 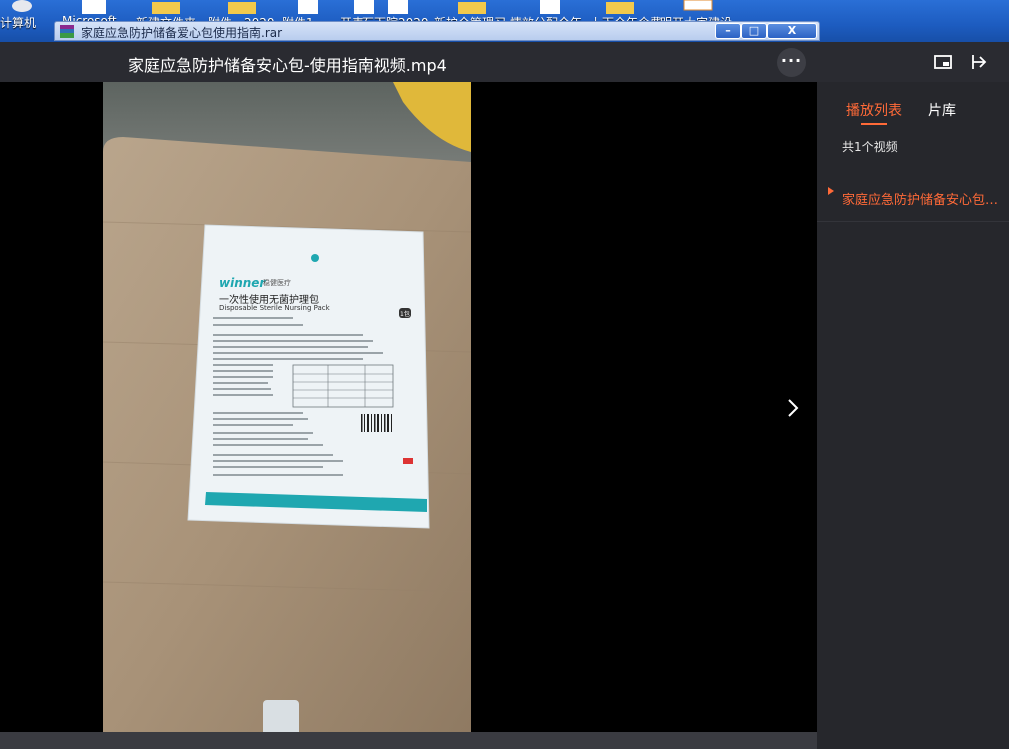 I want to click on more-options-button: ···, so click(x=791, y=62).